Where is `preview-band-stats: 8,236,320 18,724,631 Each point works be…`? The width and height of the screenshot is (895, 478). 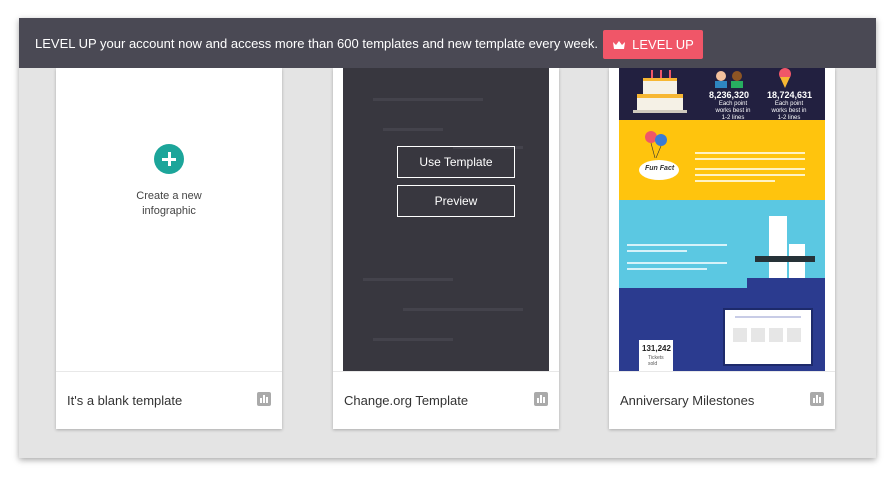
preview-band-stats: 8,236,320 18,724,631 Each point works be… is located at coordinates (722, 94).